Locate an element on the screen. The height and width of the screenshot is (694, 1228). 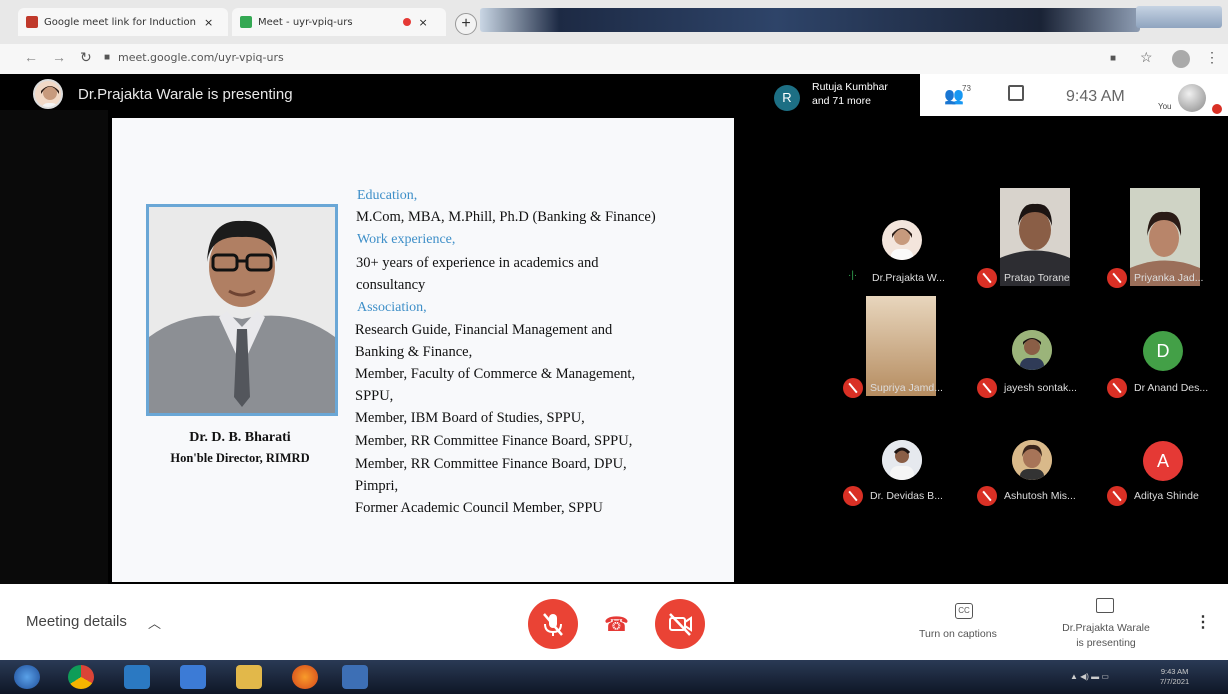
work-line: 30+ years of experience in academics and is located at coordinates (477, 263).